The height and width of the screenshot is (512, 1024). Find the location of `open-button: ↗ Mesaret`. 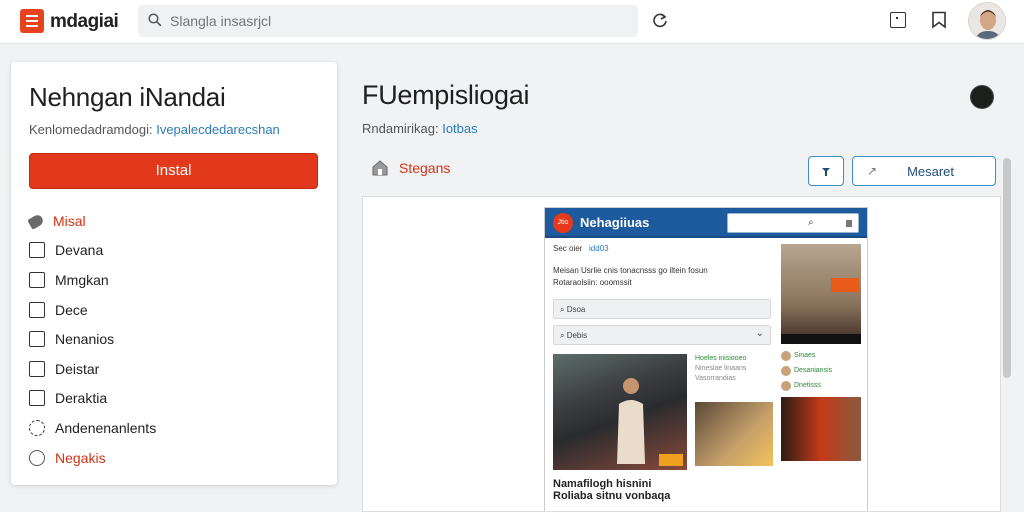

open-button: ↗ Mesaret is located at coordinates (924, 171).